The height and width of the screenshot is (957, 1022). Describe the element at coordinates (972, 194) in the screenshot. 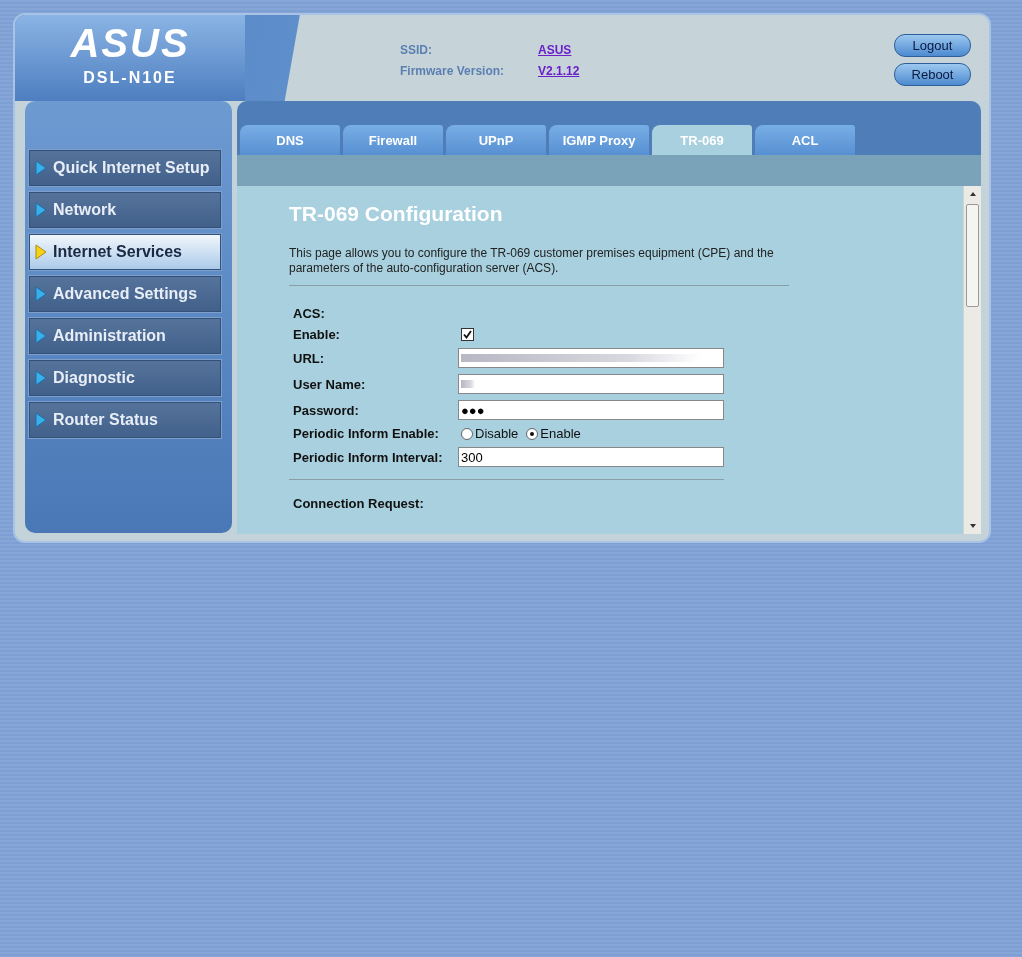

I see `scroll-up-icon` at that location.